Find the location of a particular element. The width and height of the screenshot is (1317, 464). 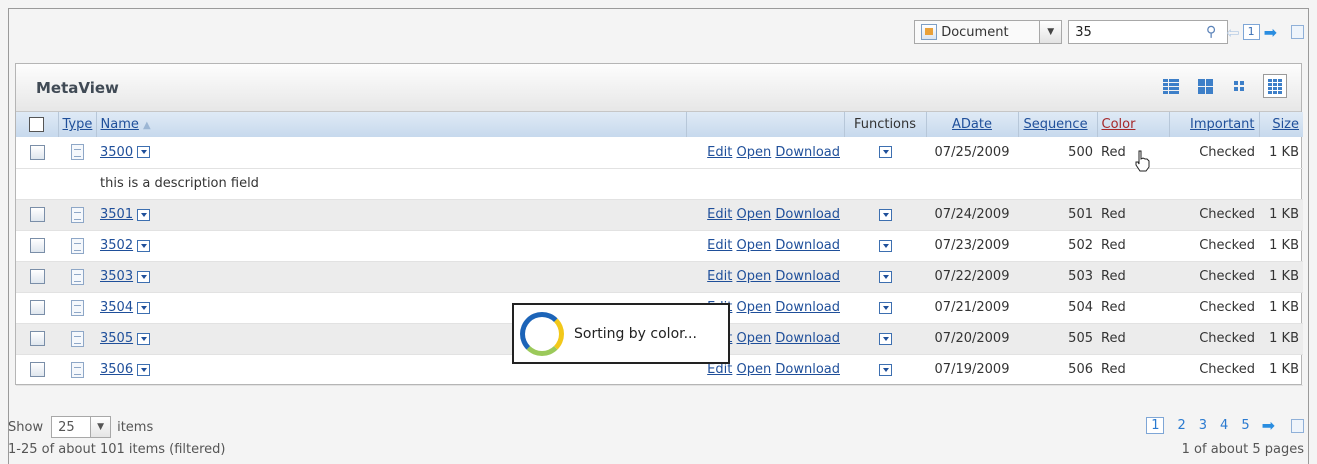

document-type-select: Document ▼ is located at coordinates (988, 32).